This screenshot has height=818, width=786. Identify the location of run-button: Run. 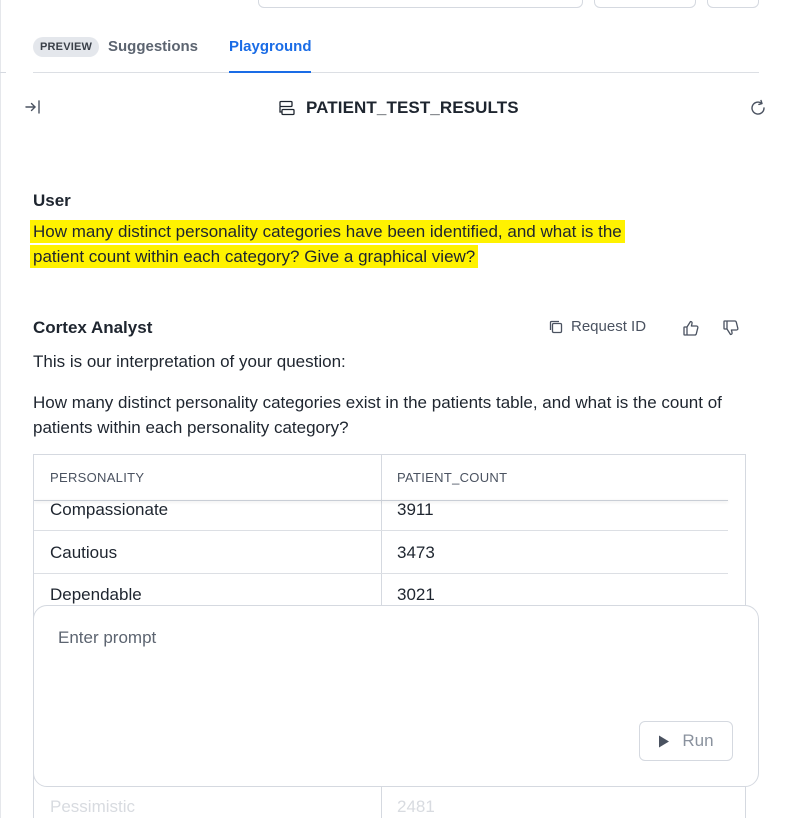
(686, 741).